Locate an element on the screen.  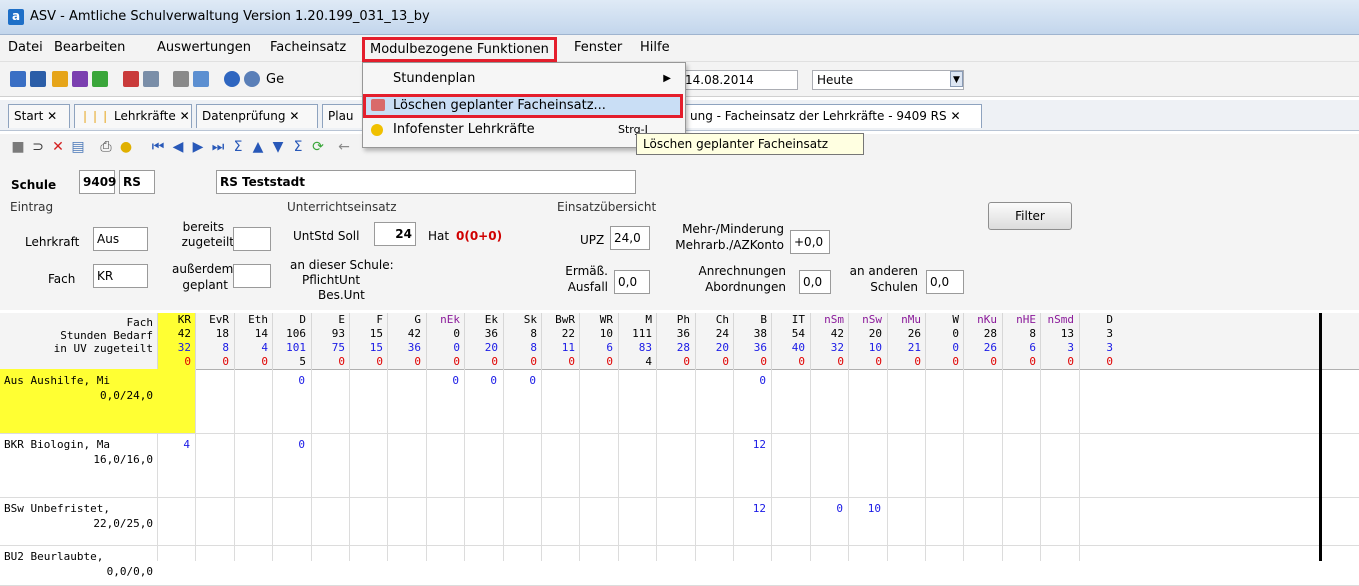
table-row: BU2 Beurlaubte, 0,0/0,0 is located at coordinates (78, 565).